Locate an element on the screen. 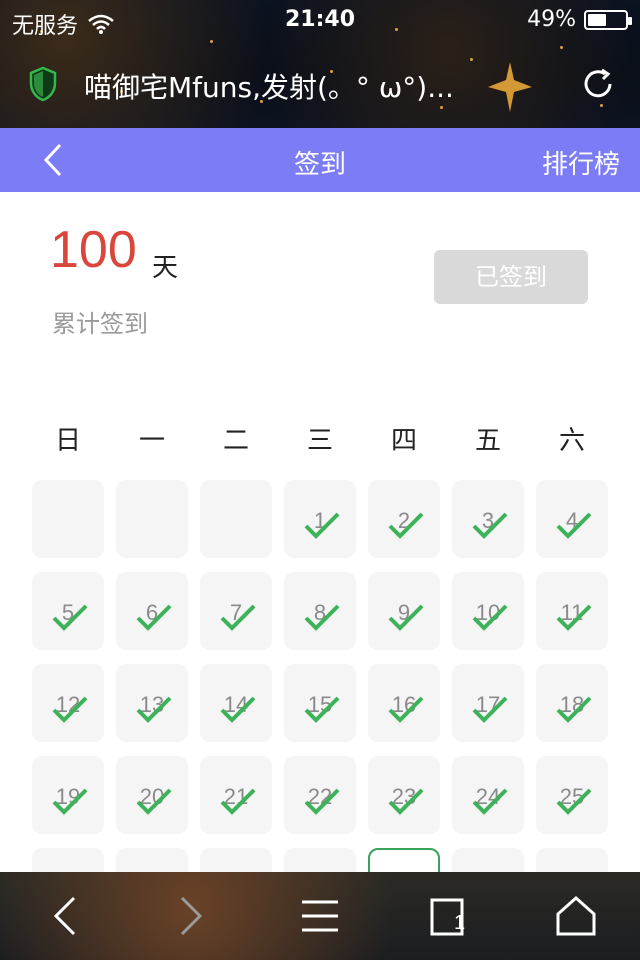 The image size is (640, 960). weekday-label: 六 is located at coordinates (571, 441).